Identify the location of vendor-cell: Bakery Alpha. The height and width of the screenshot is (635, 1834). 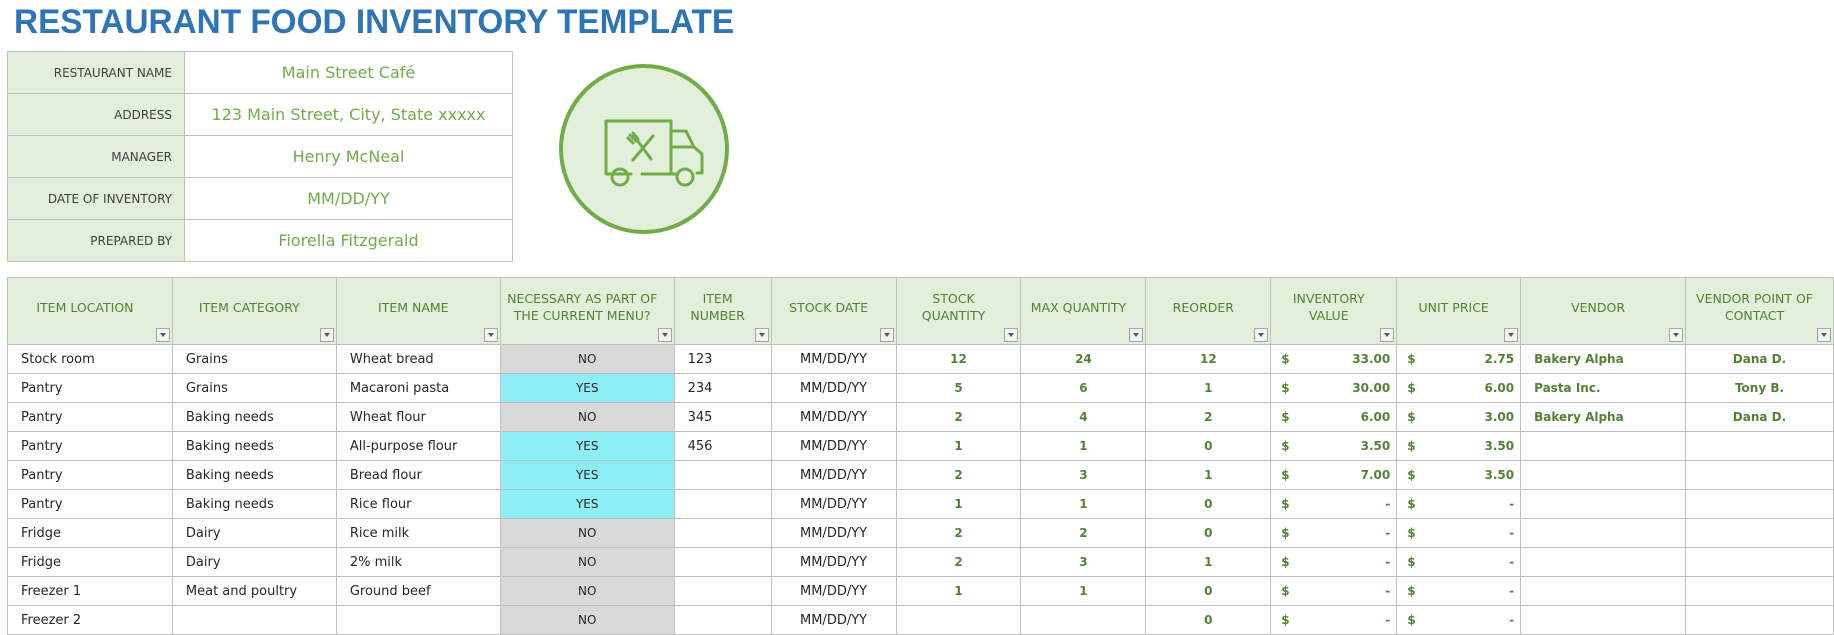
(1603, 359).